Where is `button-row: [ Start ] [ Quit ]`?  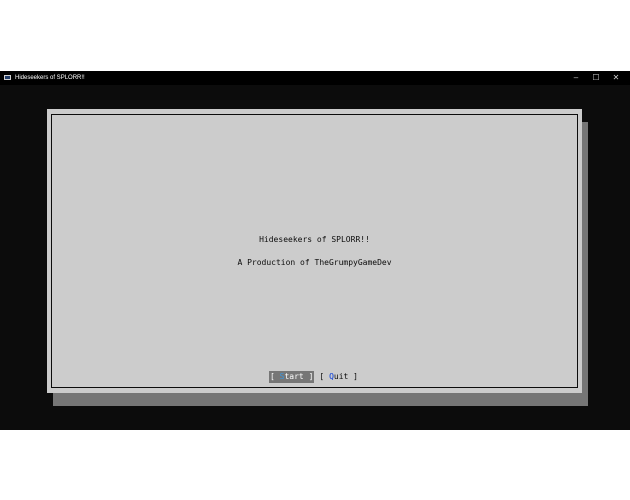 button-row: [ Start ] [ Quit ] is located at coordinates (313, 377).